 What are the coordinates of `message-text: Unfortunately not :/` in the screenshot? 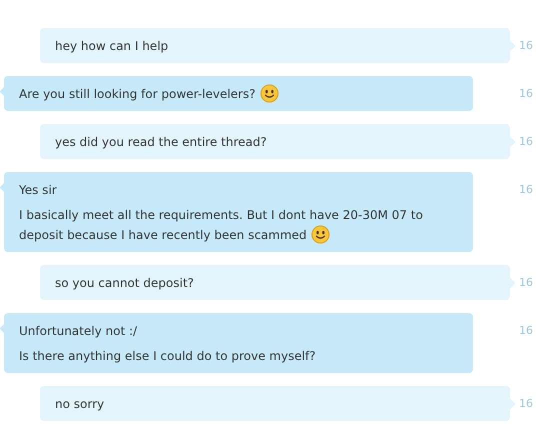 It's located at (78, 331).